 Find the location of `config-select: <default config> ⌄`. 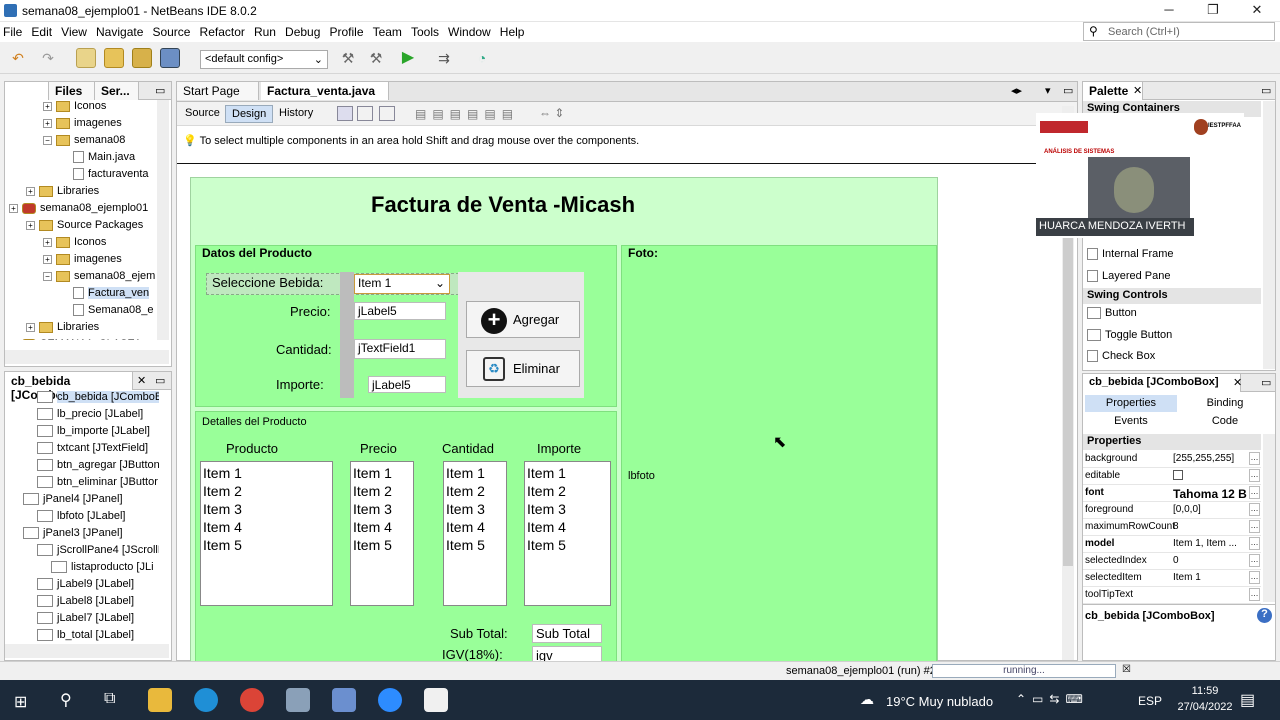

config-select: <default config> ⌄ is located at coordinates (264, 59).